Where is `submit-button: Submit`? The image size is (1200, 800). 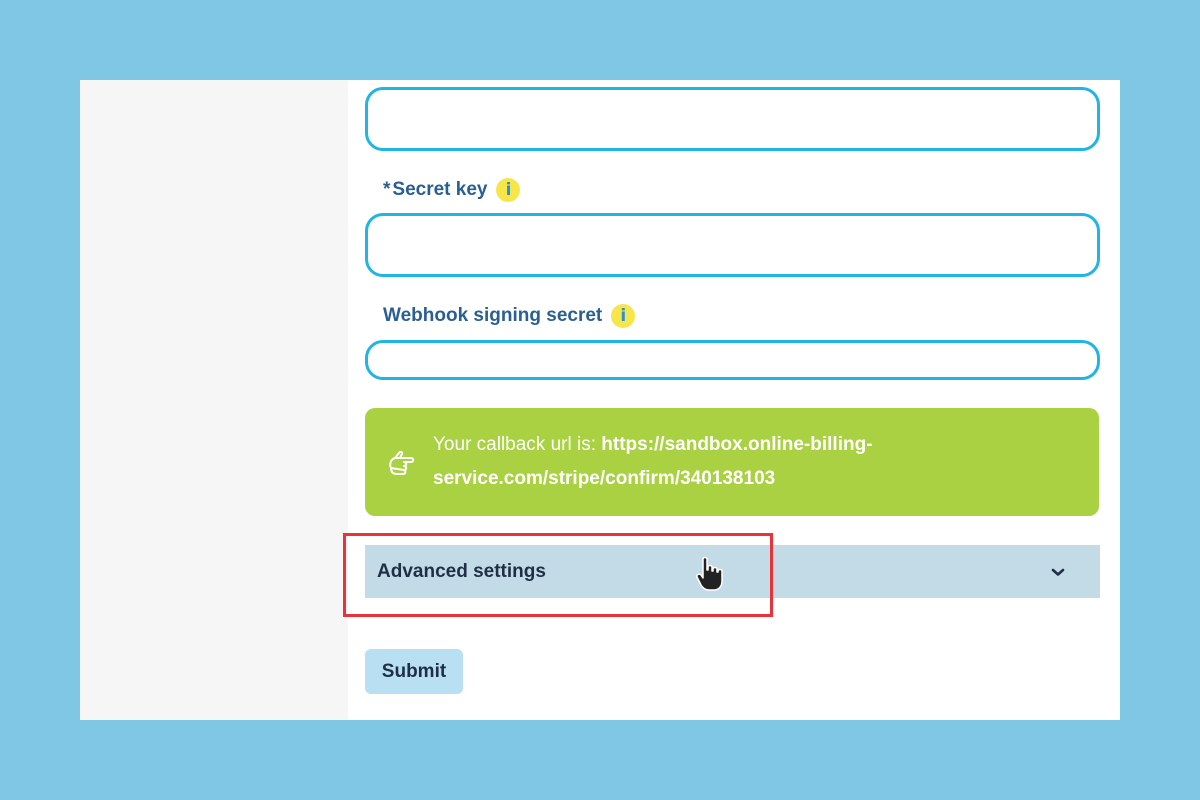
submit-button: Submit is located at coordinates (414, 671).